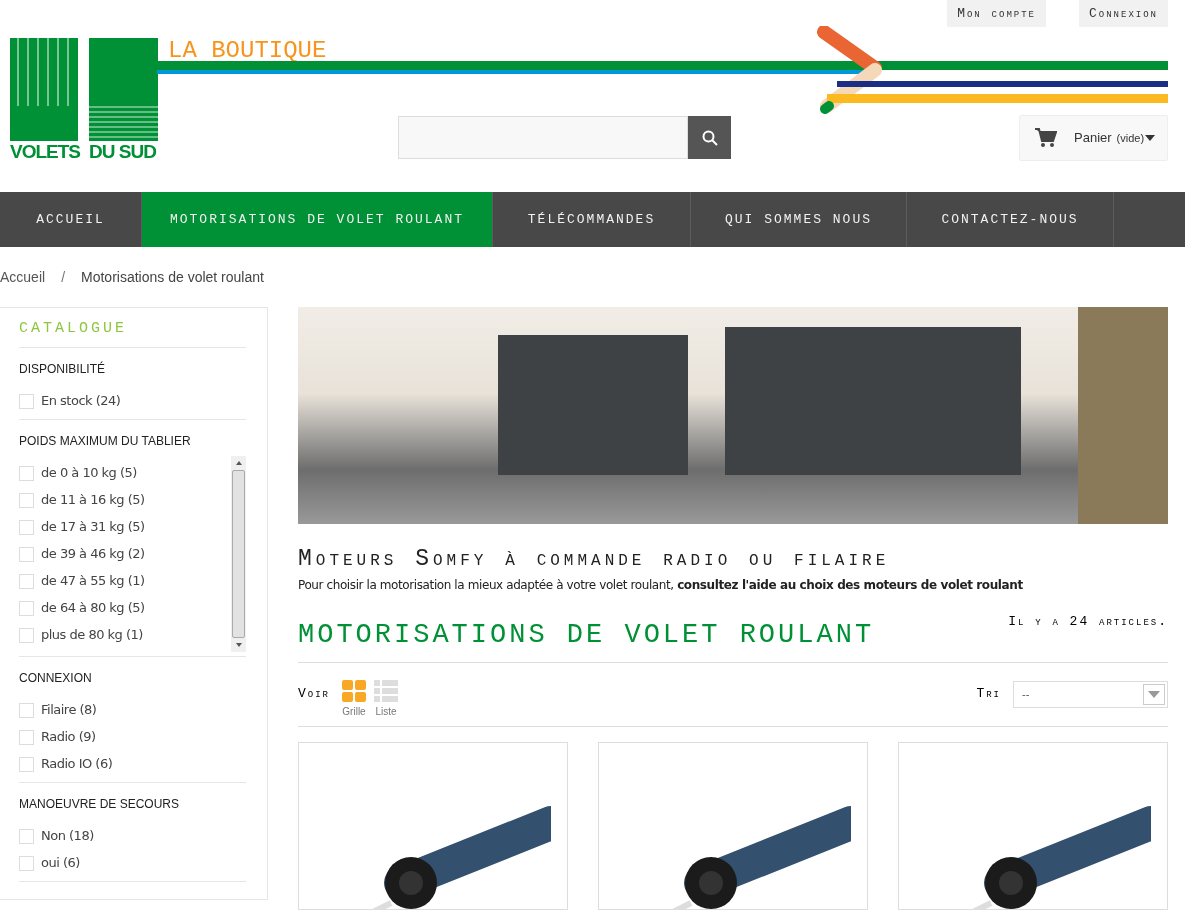 The width and height of the screenshot is (1185, 920). I want to click on header-link: Mon compte, so click(996, 13).